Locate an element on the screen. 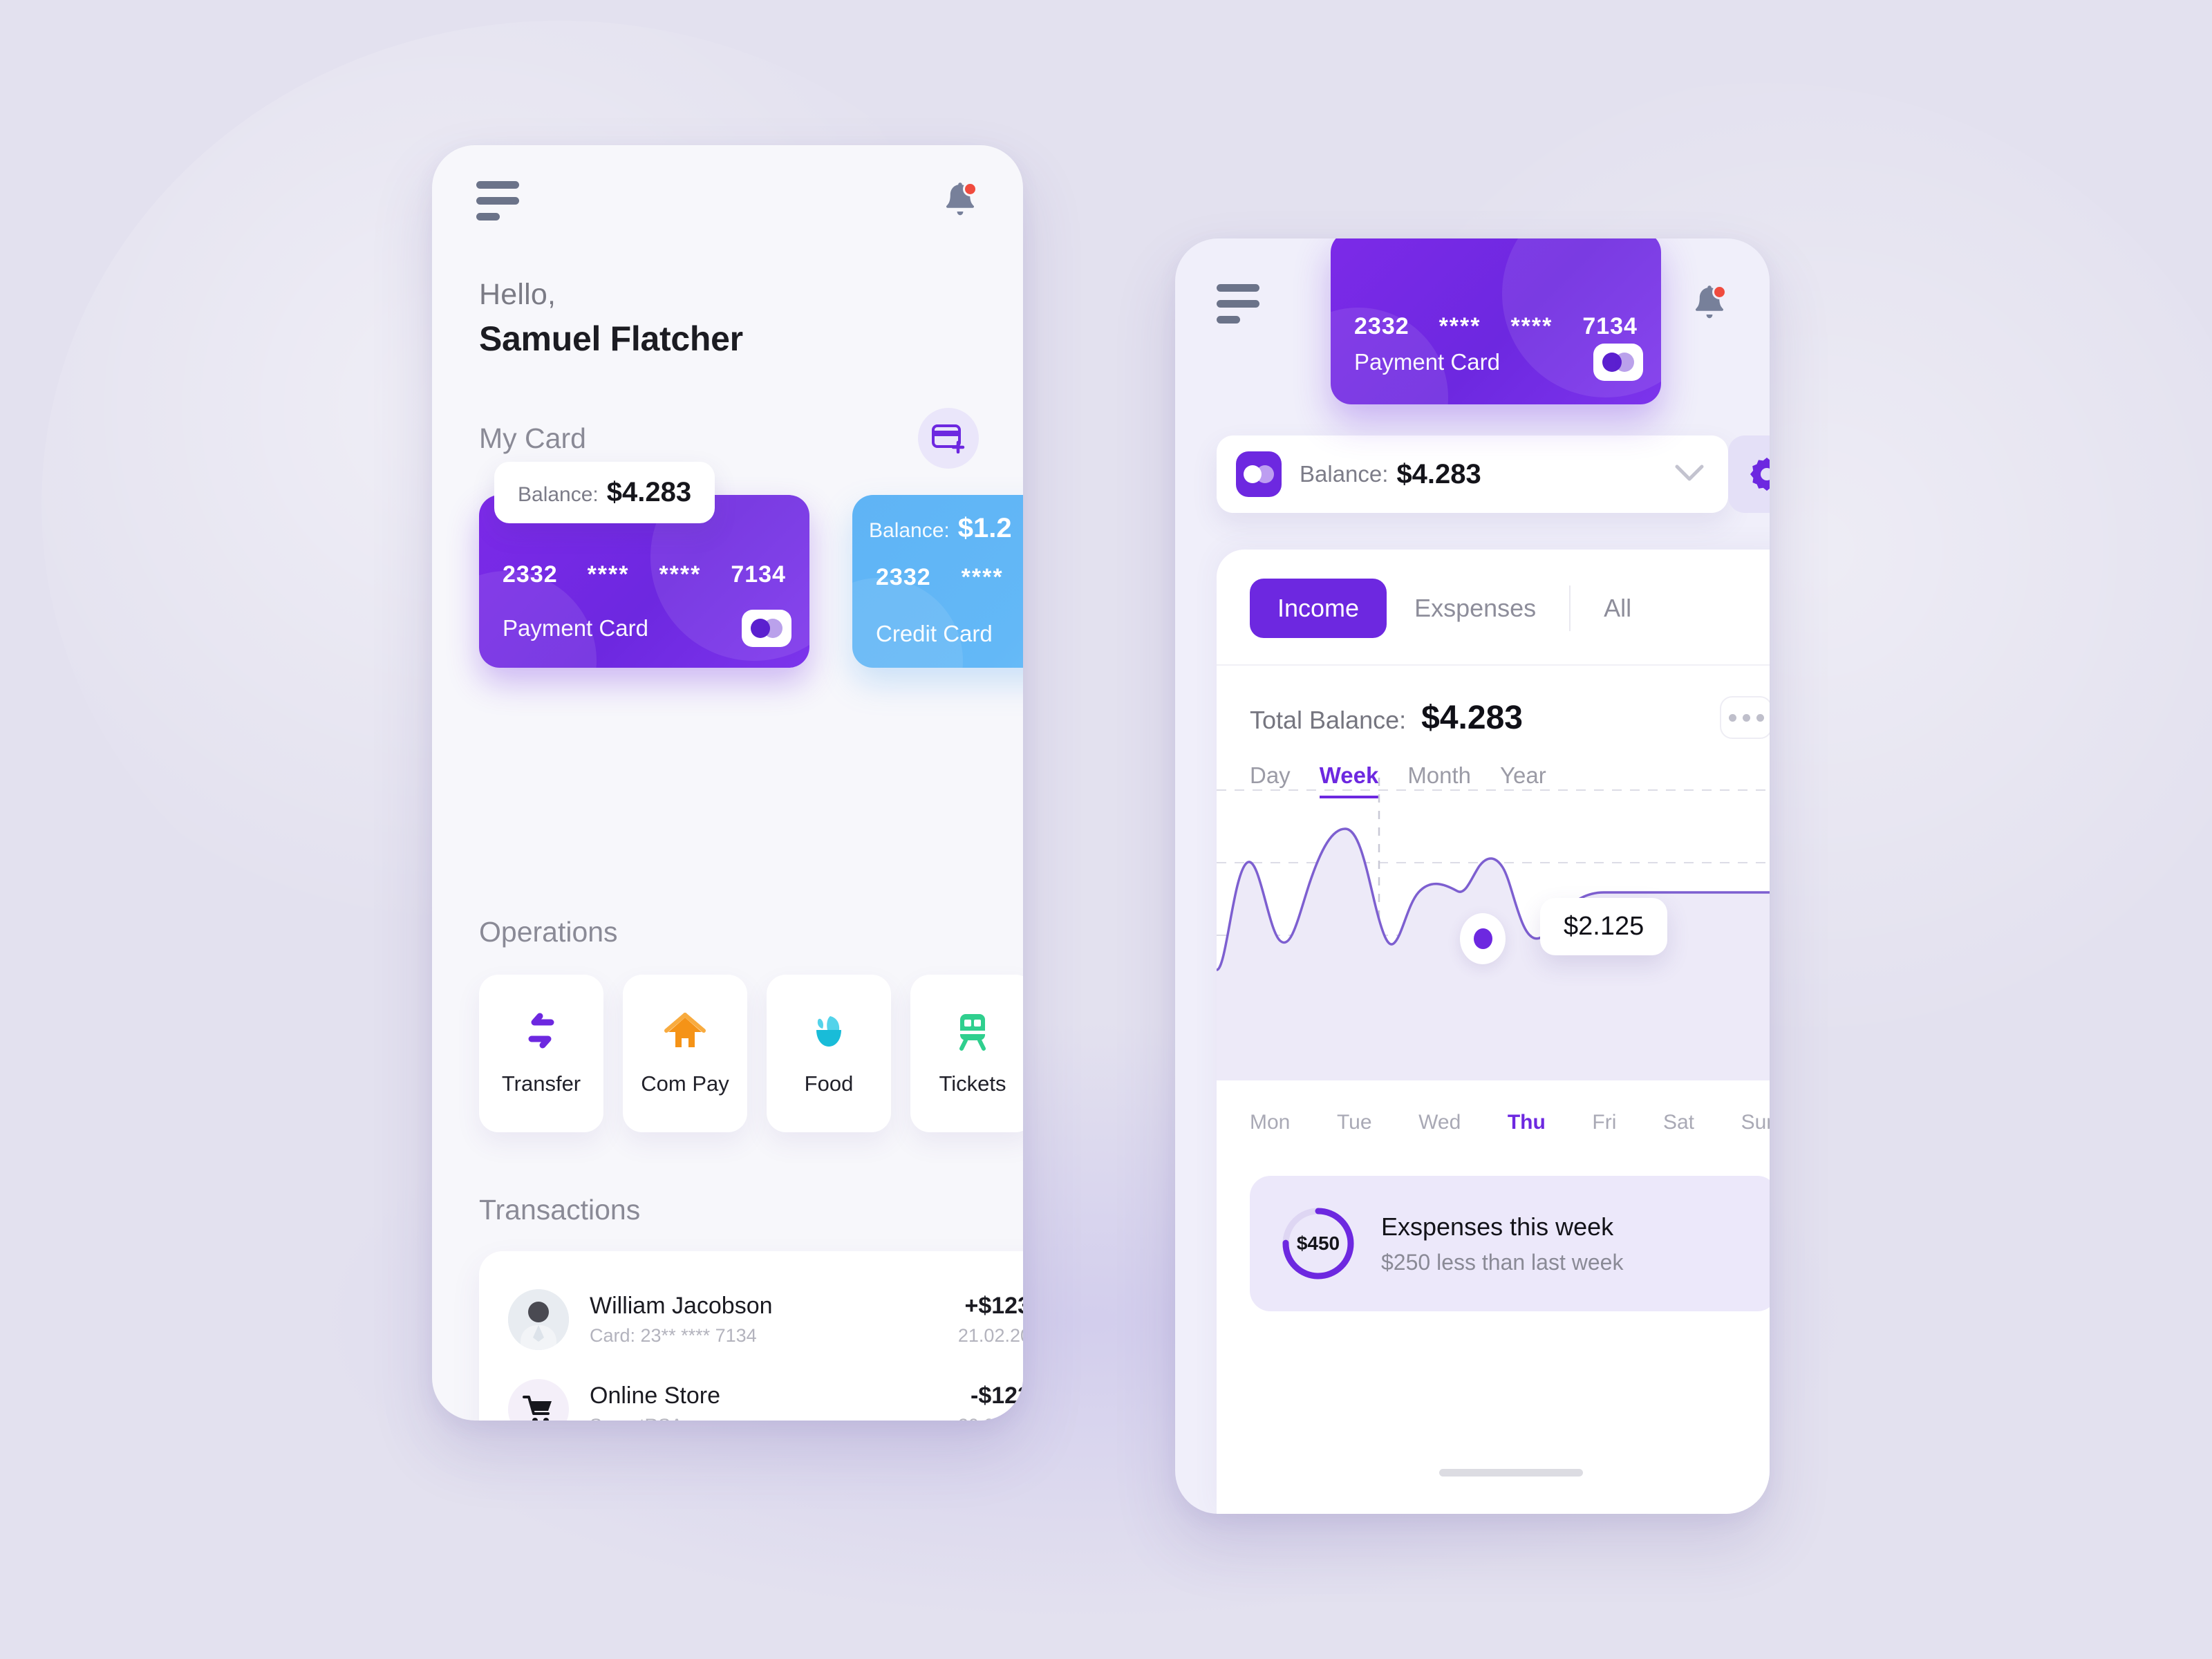 The width and height of the screenshot is (2212, 1659). more-dots-icon is located at coordinates (1745, 718).